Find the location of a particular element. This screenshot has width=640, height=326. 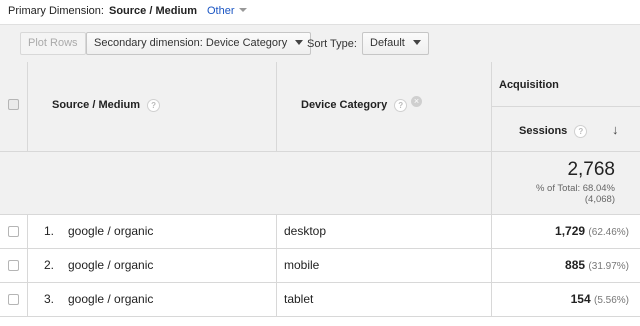

device-category-cell: mobile is located at coordinates (302, 265).